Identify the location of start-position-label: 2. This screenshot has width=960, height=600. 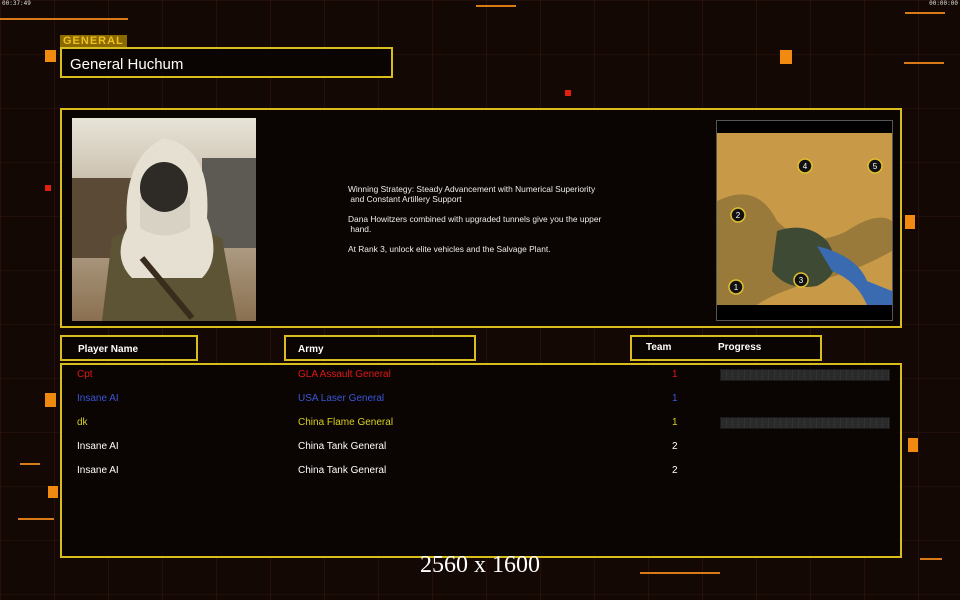
(738, 215).